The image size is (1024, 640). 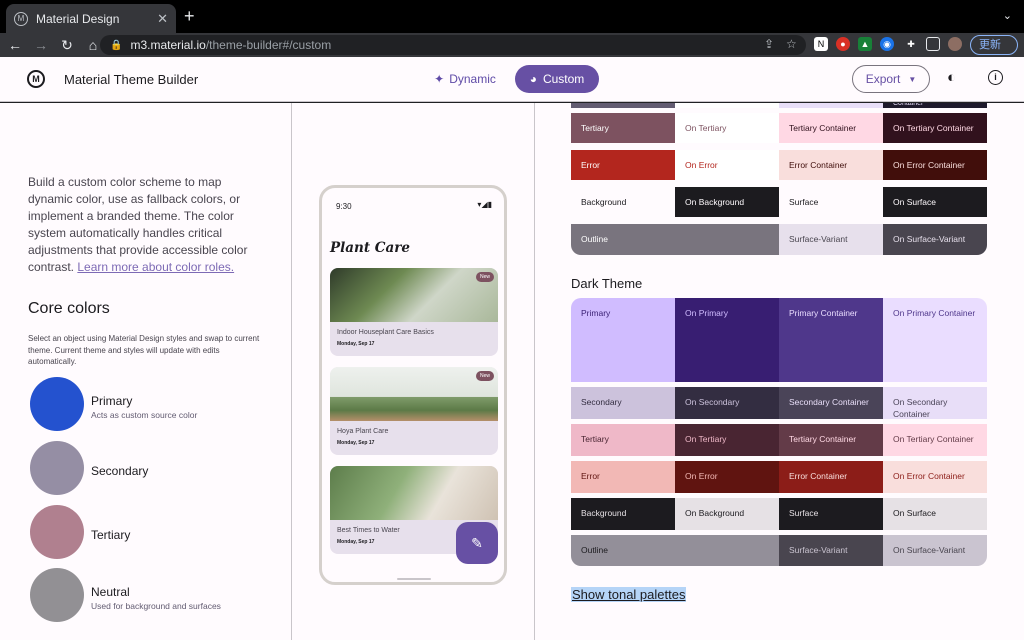 What do you see at coordinates (727, 340) in the screenshot?
I see `color-role-on-primary: On Primary` at bounding box center [727, 340].